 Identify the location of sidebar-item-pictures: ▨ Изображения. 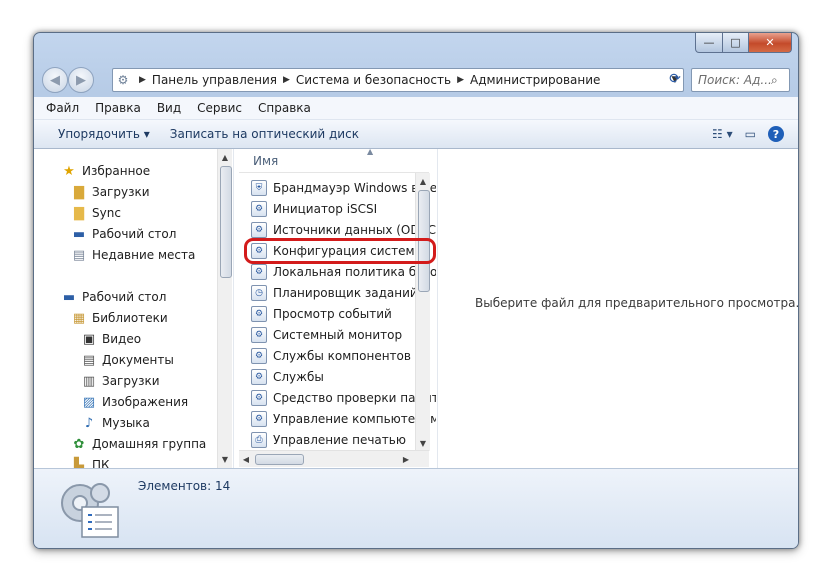
(134, 402).